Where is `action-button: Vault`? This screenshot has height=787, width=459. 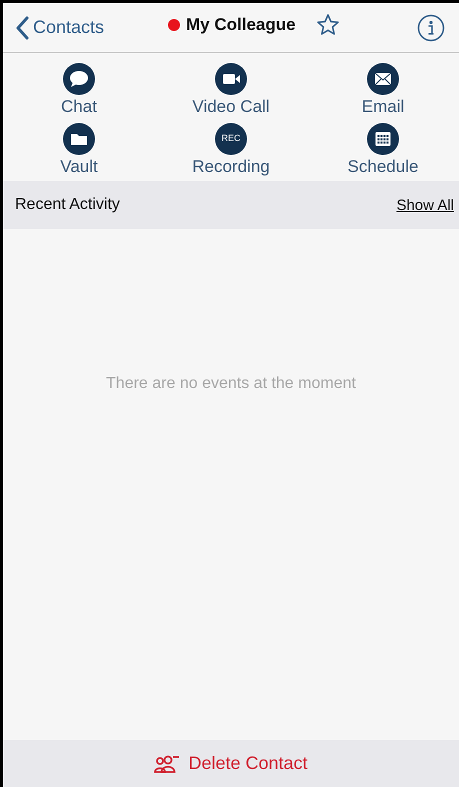
action-button: Vault is located at coordinates (79, 150).